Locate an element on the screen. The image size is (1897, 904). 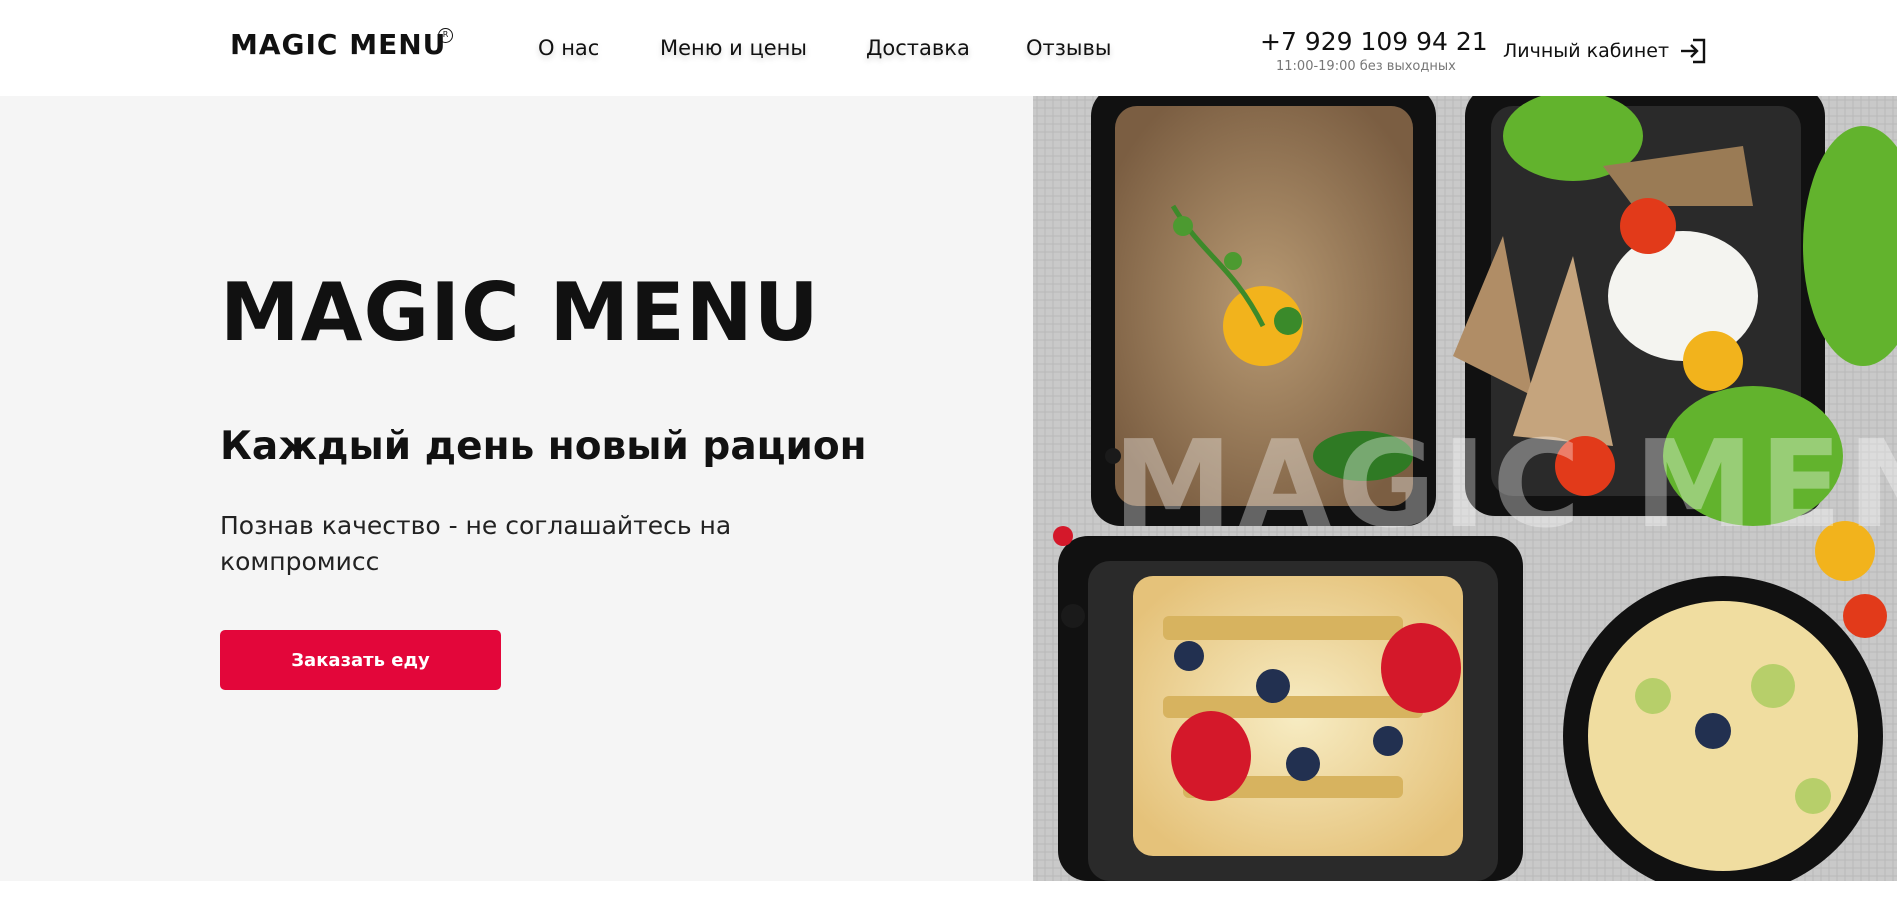
nav-link-reviews: Отзывы is located at coordinates (1068, 48).